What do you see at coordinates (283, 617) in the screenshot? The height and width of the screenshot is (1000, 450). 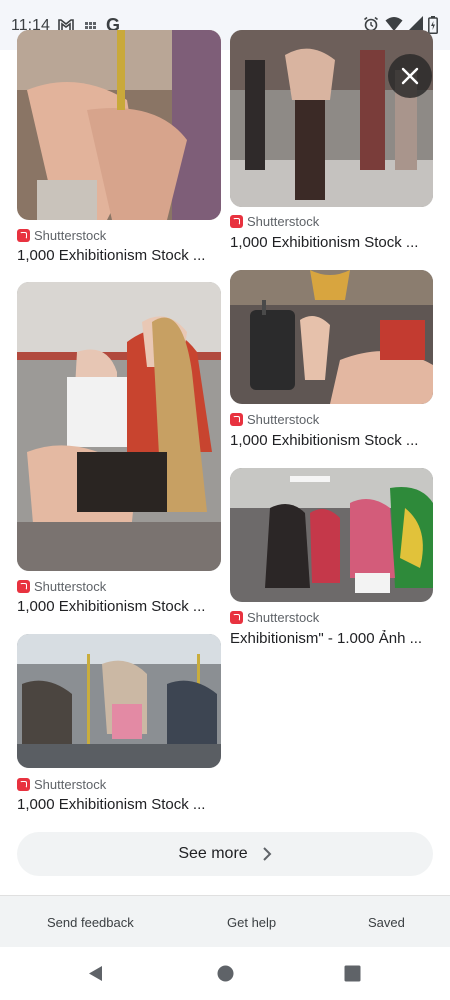 I see `result-source-5: Shutterstock` at bounding box center [283, 617].